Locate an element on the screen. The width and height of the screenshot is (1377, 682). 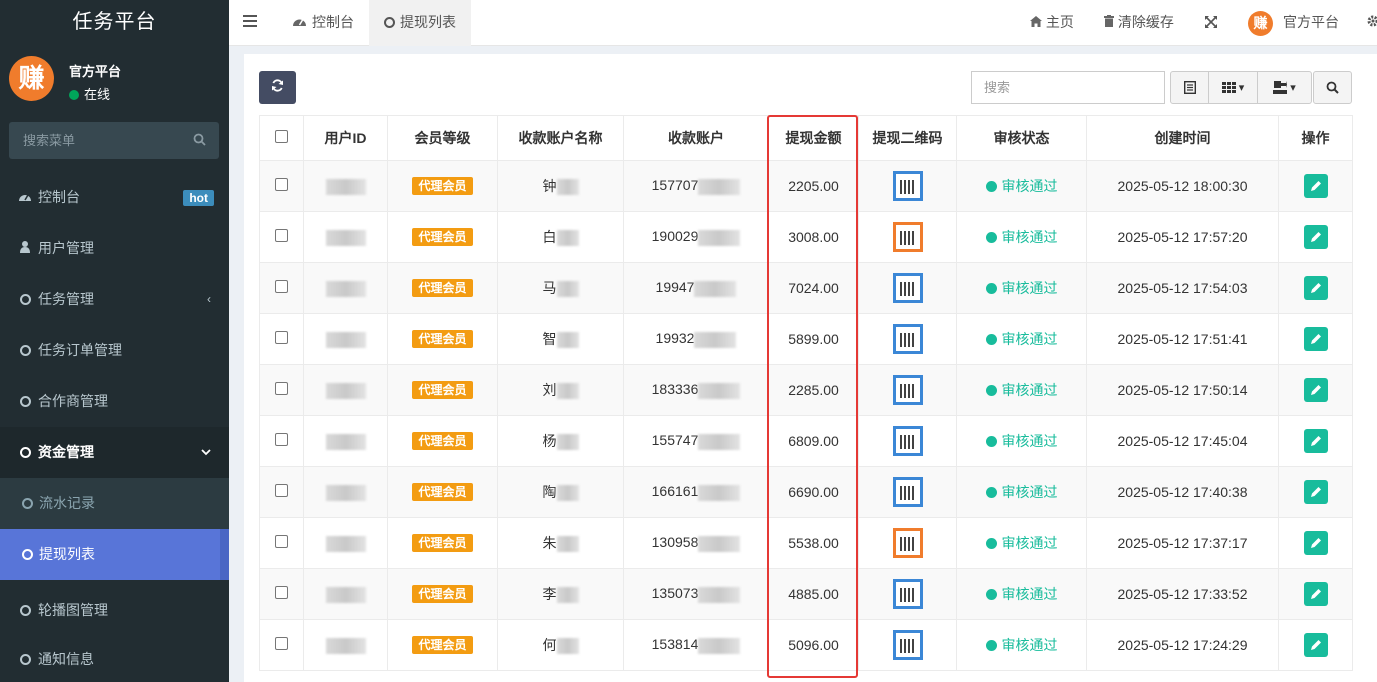
sidebar-item-withdrawals: 提现列表 is located at coordinates (114, 554).